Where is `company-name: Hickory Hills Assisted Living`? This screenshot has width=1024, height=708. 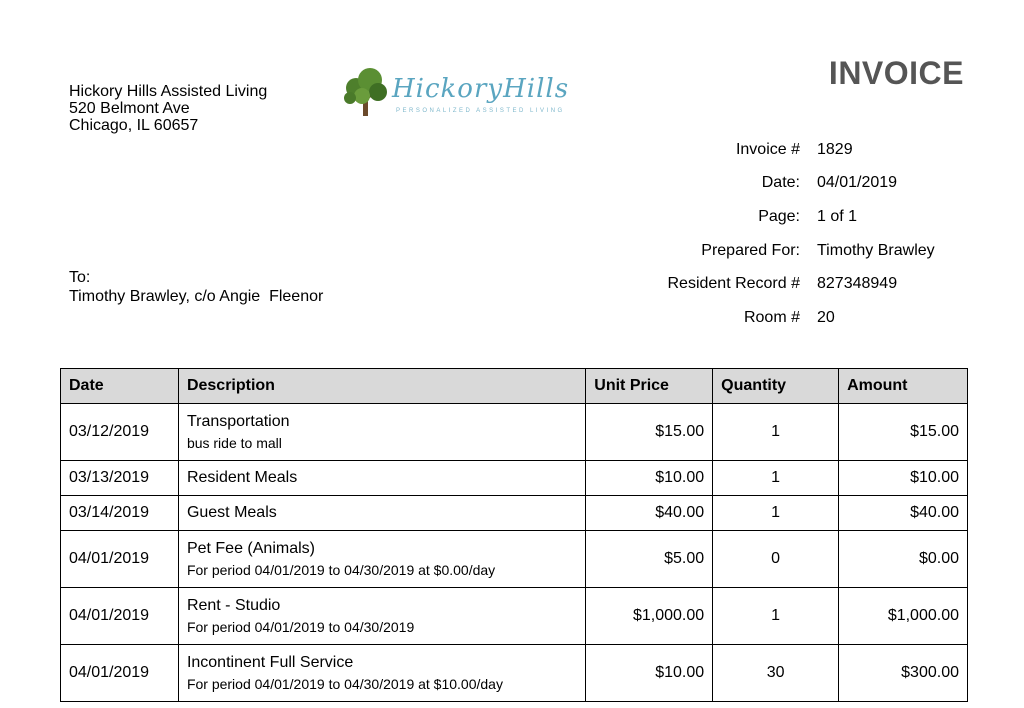 company-name: Hickory Hills Assisted Living is located at coordinates (168, 91).